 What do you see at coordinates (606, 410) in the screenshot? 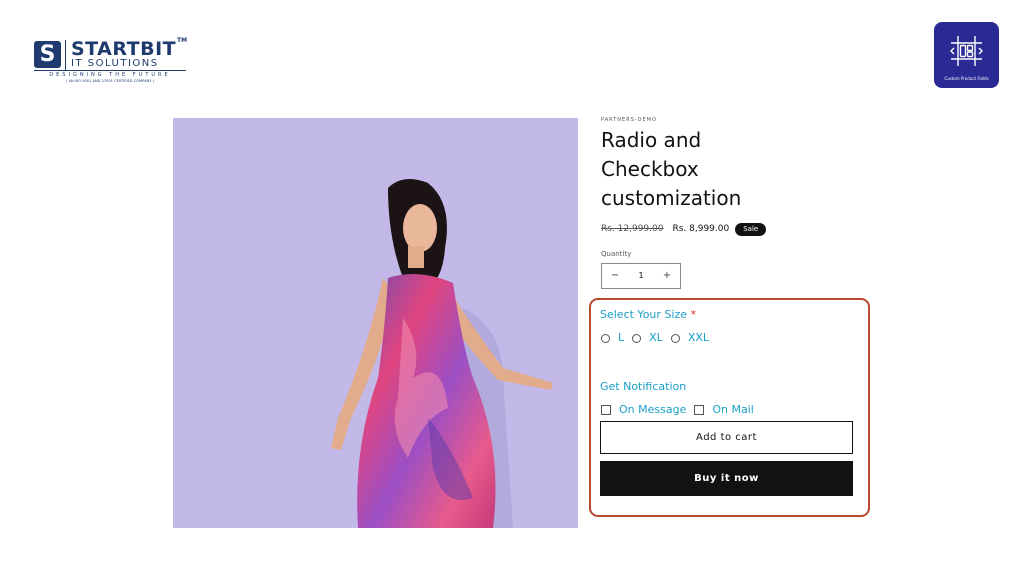
I see `checkbox-on-message` at bounding box center [606, 410].